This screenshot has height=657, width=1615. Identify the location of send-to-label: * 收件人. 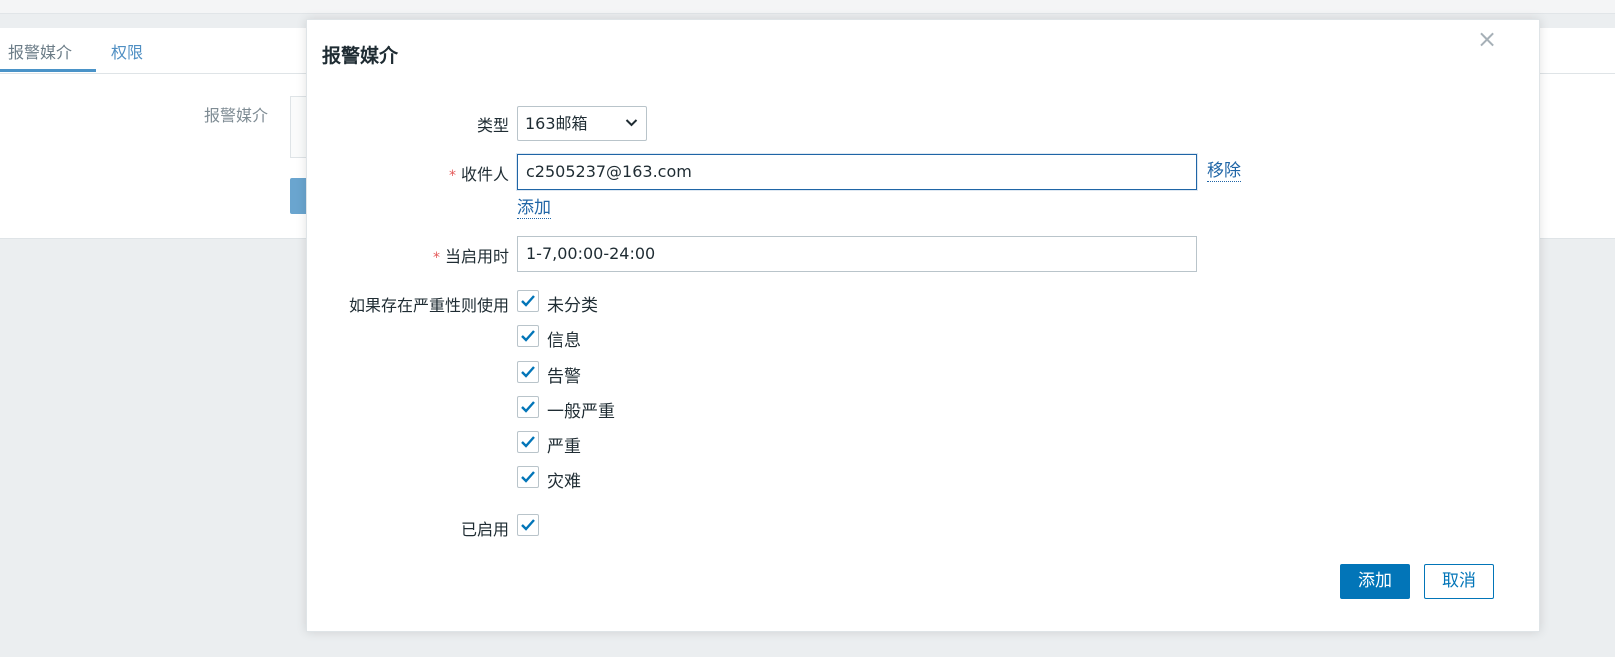
(479, 173).